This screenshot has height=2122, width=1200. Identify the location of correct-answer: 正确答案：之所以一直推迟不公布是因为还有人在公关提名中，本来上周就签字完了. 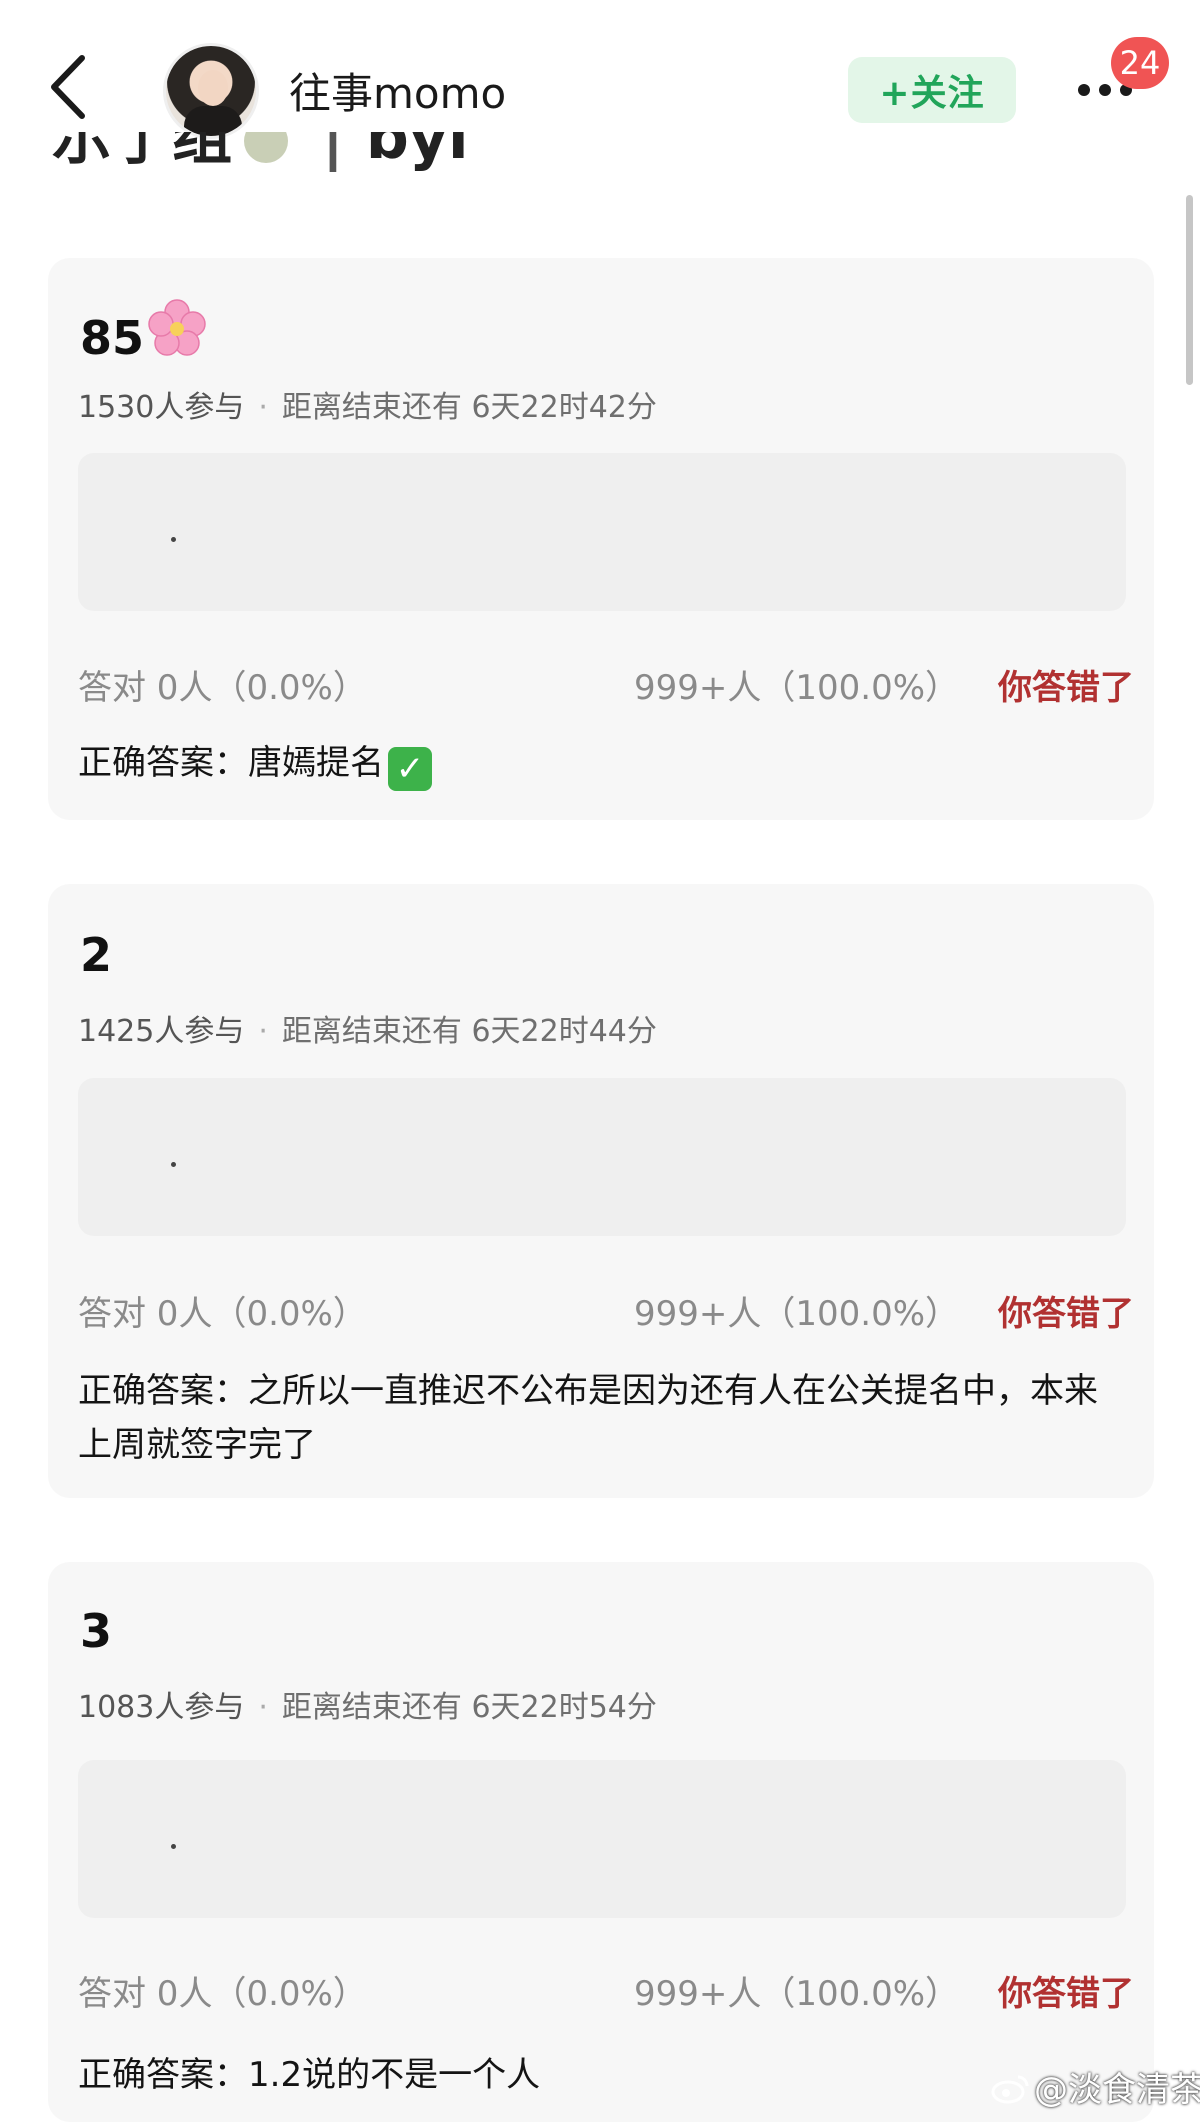
(588, 1418).